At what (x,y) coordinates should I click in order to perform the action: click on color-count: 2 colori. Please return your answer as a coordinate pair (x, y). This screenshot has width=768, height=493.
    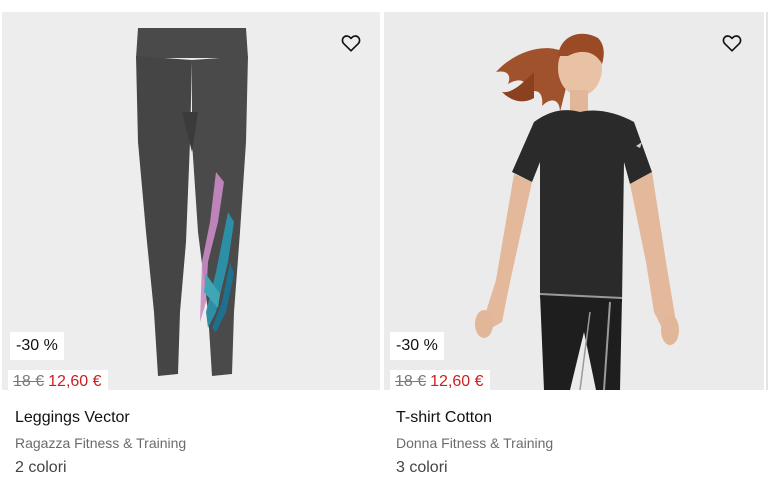
    Looking at the image, I should click on (41, 467).